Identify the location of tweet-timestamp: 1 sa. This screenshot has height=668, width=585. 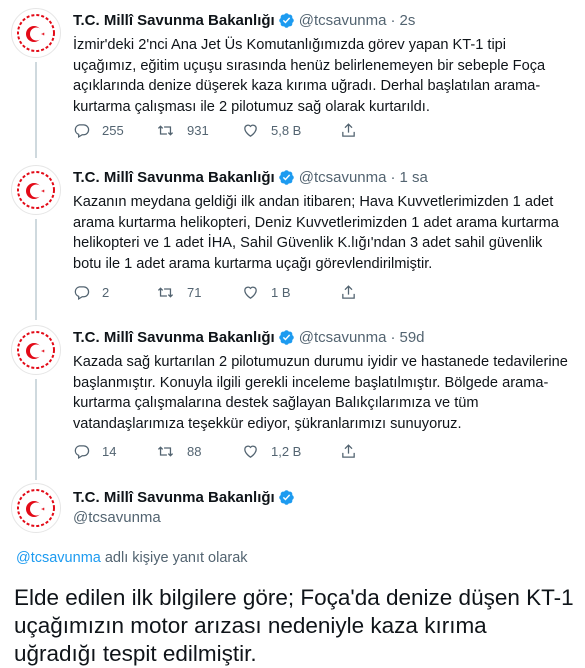
(413, 177).